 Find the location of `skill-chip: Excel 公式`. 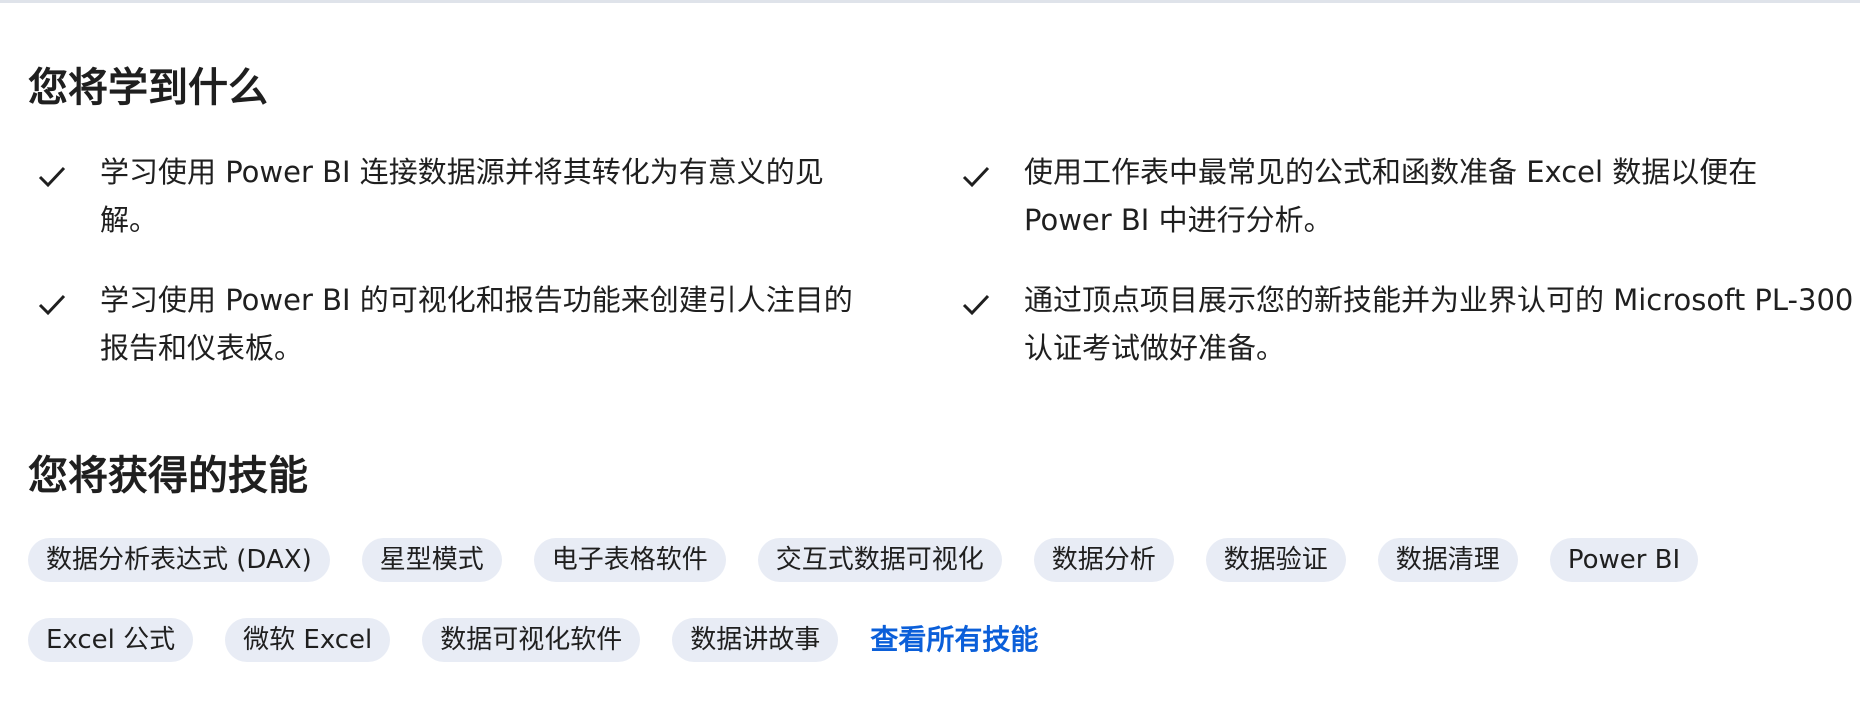

skill-chip: Excel 公式 is located at coordinates (111, 640).